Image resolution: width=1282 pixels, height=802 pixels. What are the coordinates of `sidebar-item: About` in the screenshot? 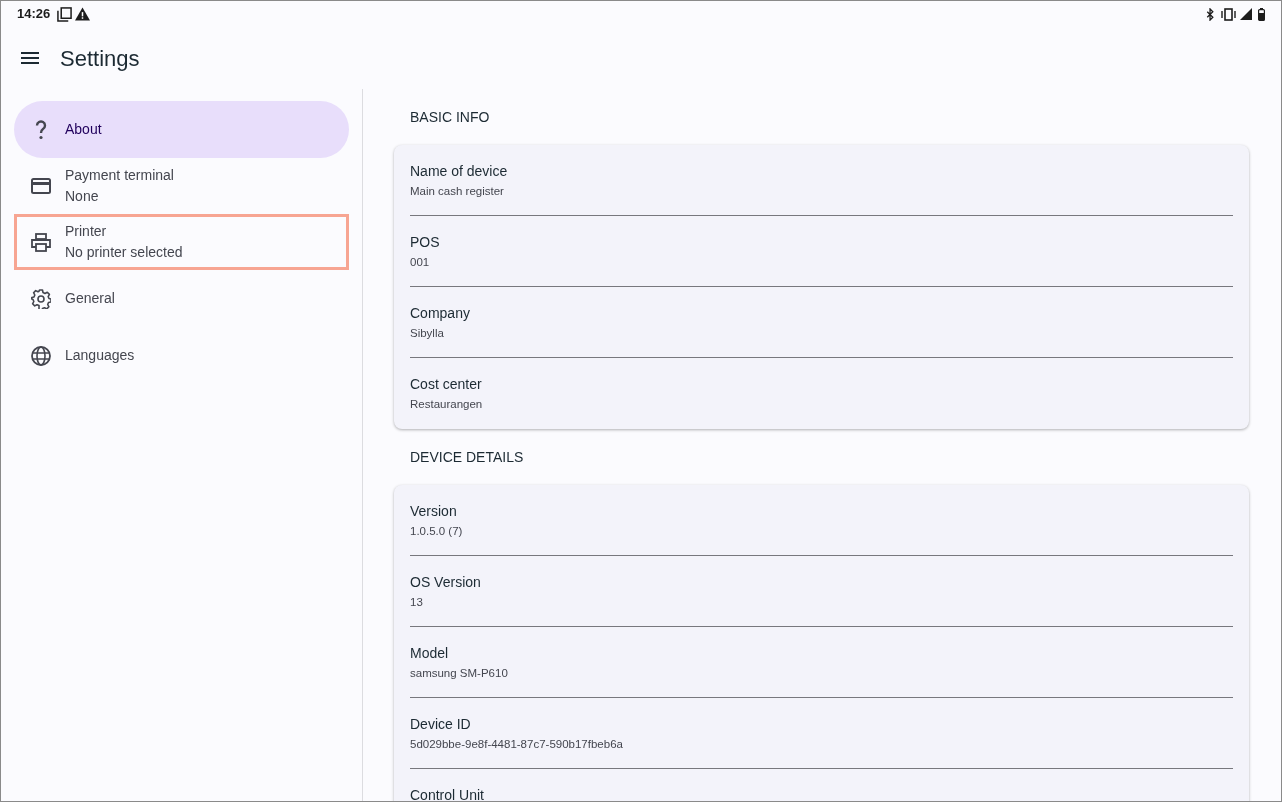 It's located at (181, 129).